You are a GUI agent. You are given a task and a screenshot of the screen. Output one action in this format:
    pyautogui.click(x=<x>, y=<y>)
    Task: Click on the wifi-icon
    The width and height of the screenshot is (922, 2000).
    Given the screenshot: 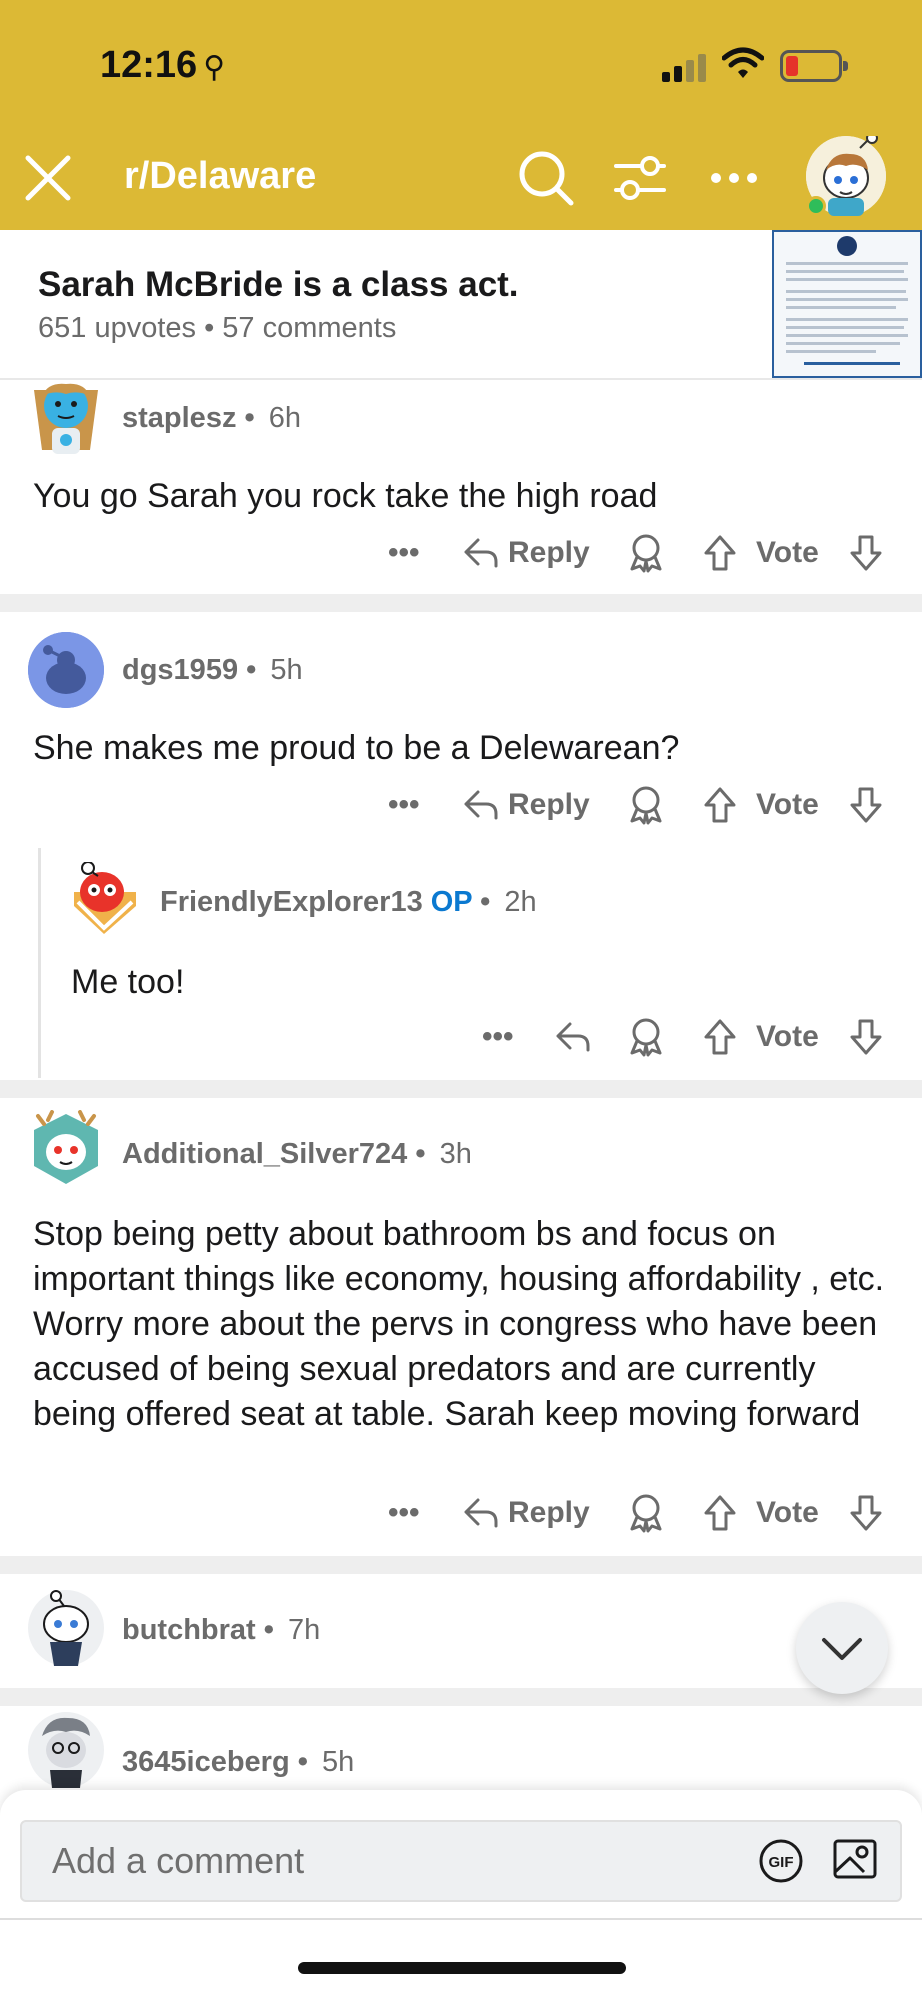 What is the action you would take?
    pyautogui.click(x=743, y=62)
    